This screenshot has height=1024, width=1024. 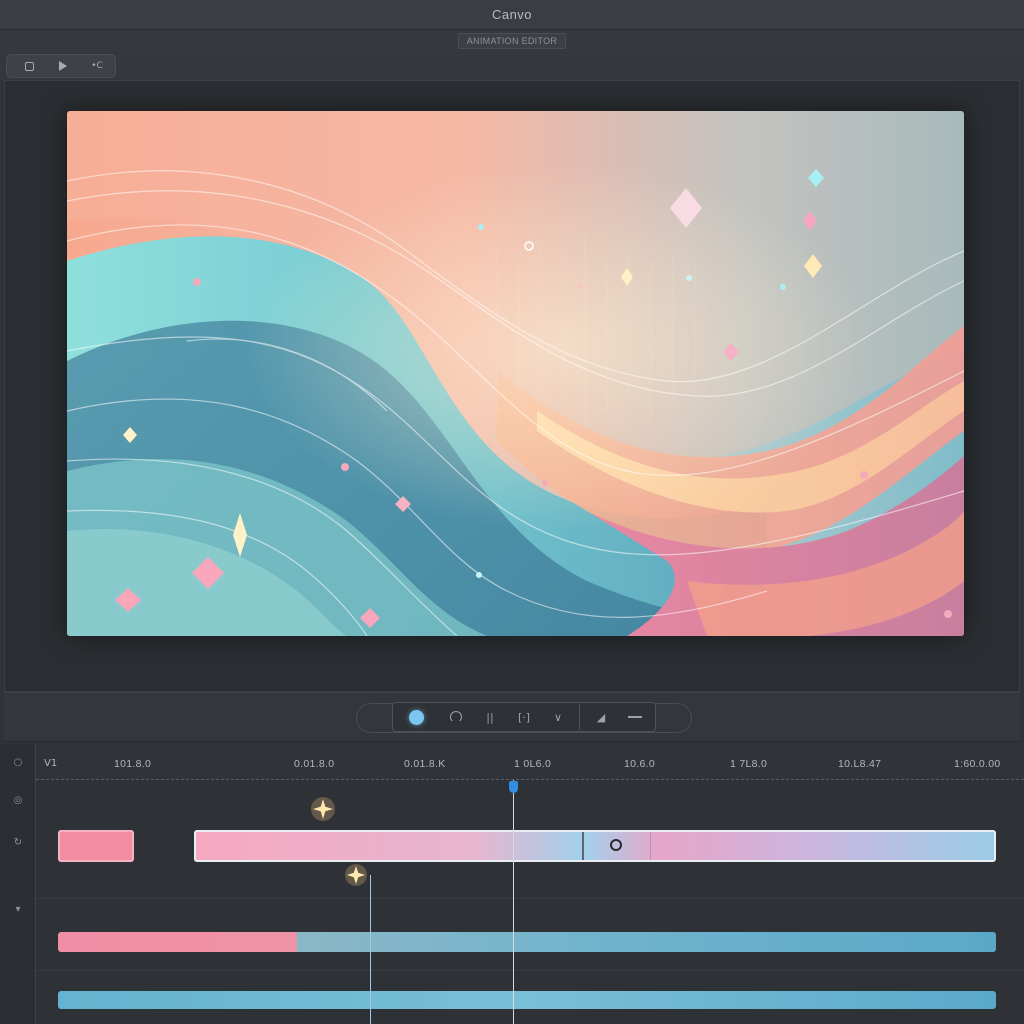 I want to click on subtitle-bar: ANIMATION EDITOR, so click(x=512, y=41).